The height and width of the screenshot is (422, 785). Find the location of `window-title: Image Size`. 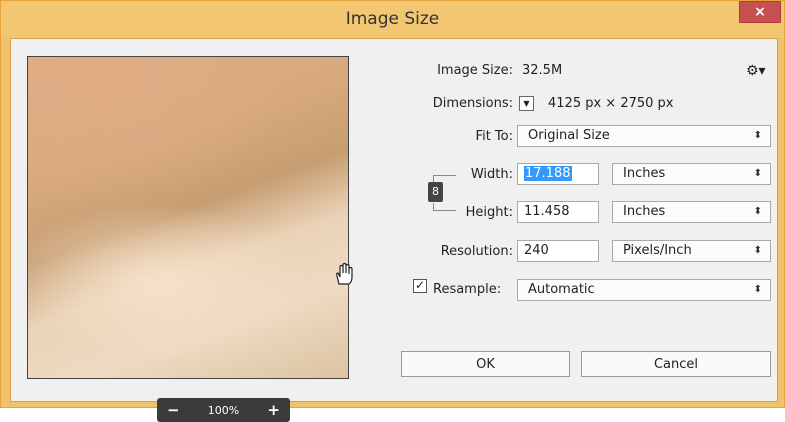

window-title: Image Size is located at coordinates (392, 19).